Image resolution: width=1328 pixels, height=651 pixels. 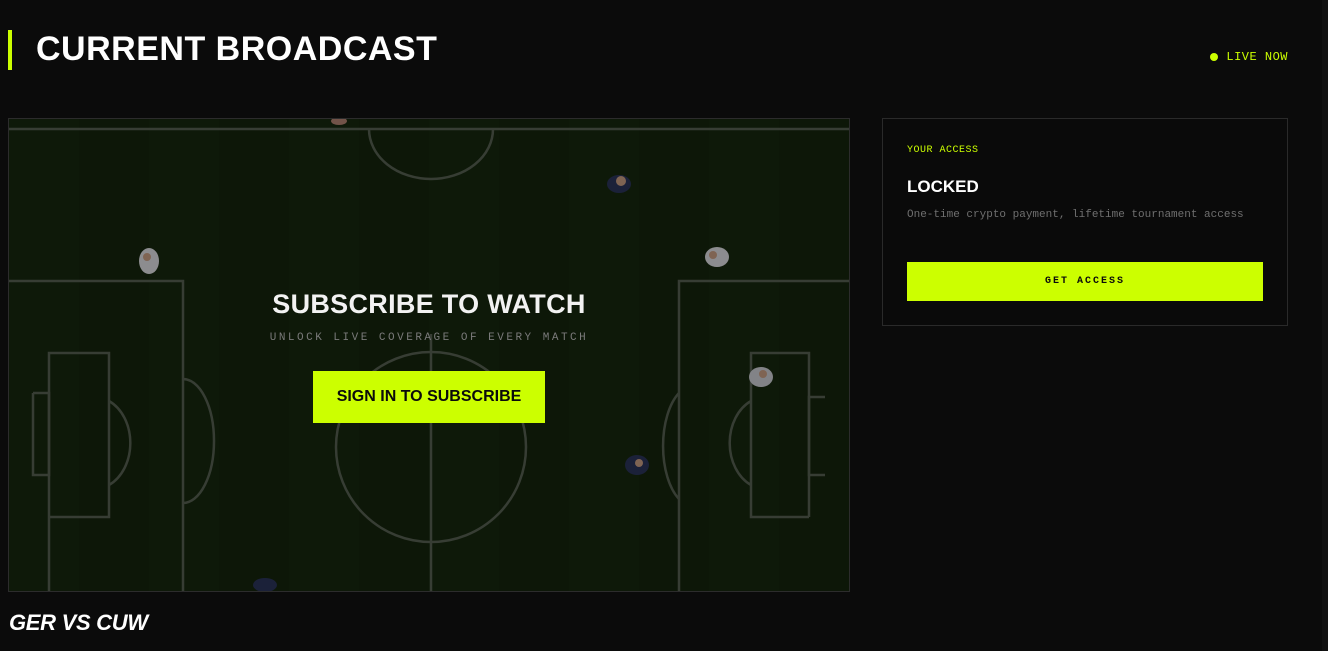 I want to click on access-status: LOCKED, so click(x=943, y=186).